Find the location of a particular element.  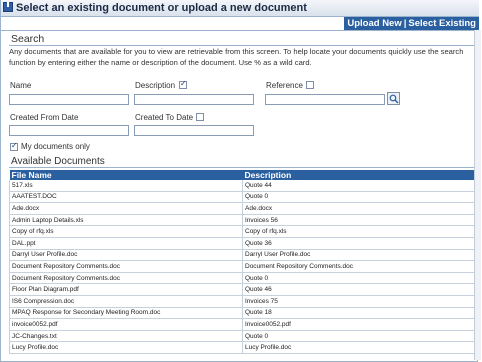

description-cell: Quote 46 is located at coordinates (358, 289).